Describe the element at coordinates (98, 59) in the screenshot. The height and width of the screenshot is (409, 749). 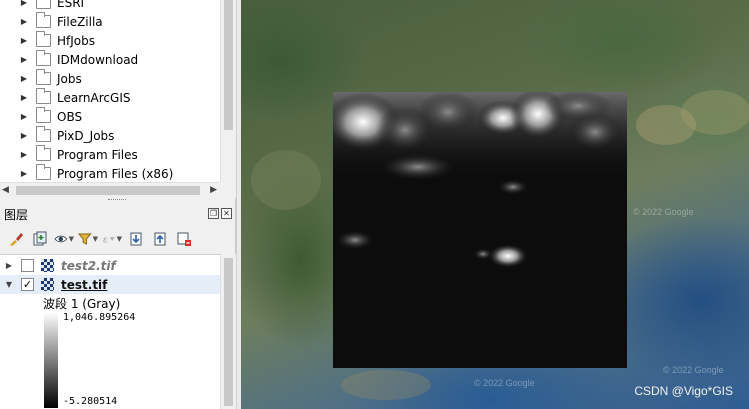
I see `browser-item-label: IDMdownload` at that location.